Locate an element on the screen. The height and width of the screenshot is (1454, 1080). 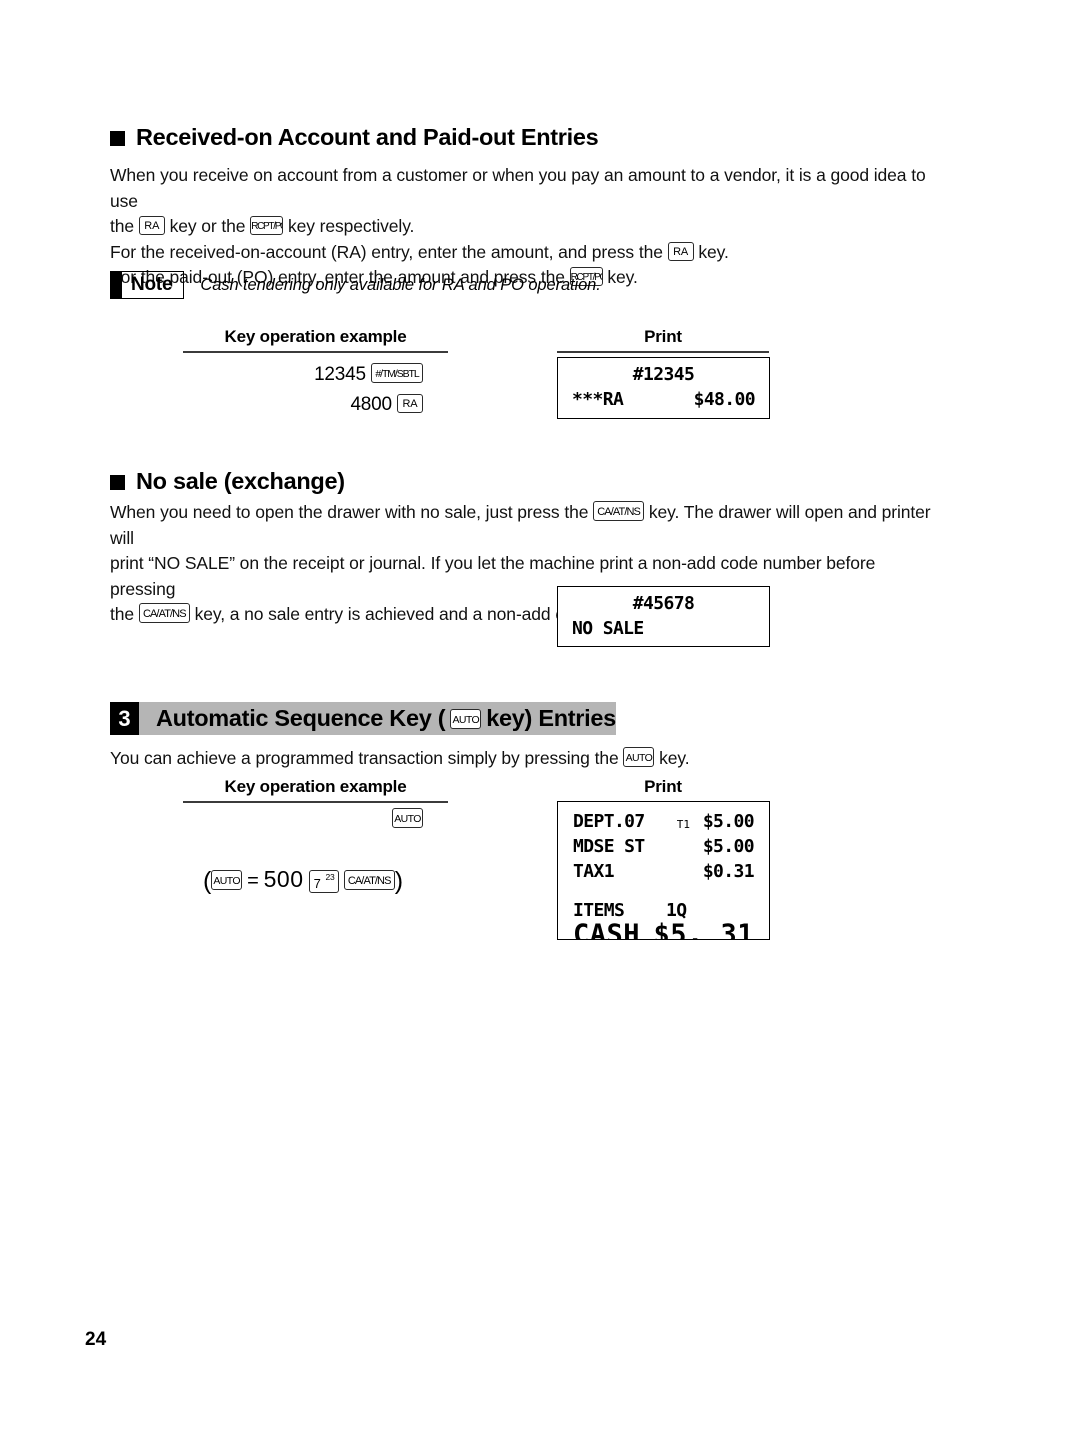
note-badge: Note is located at coordinates (147, 285).